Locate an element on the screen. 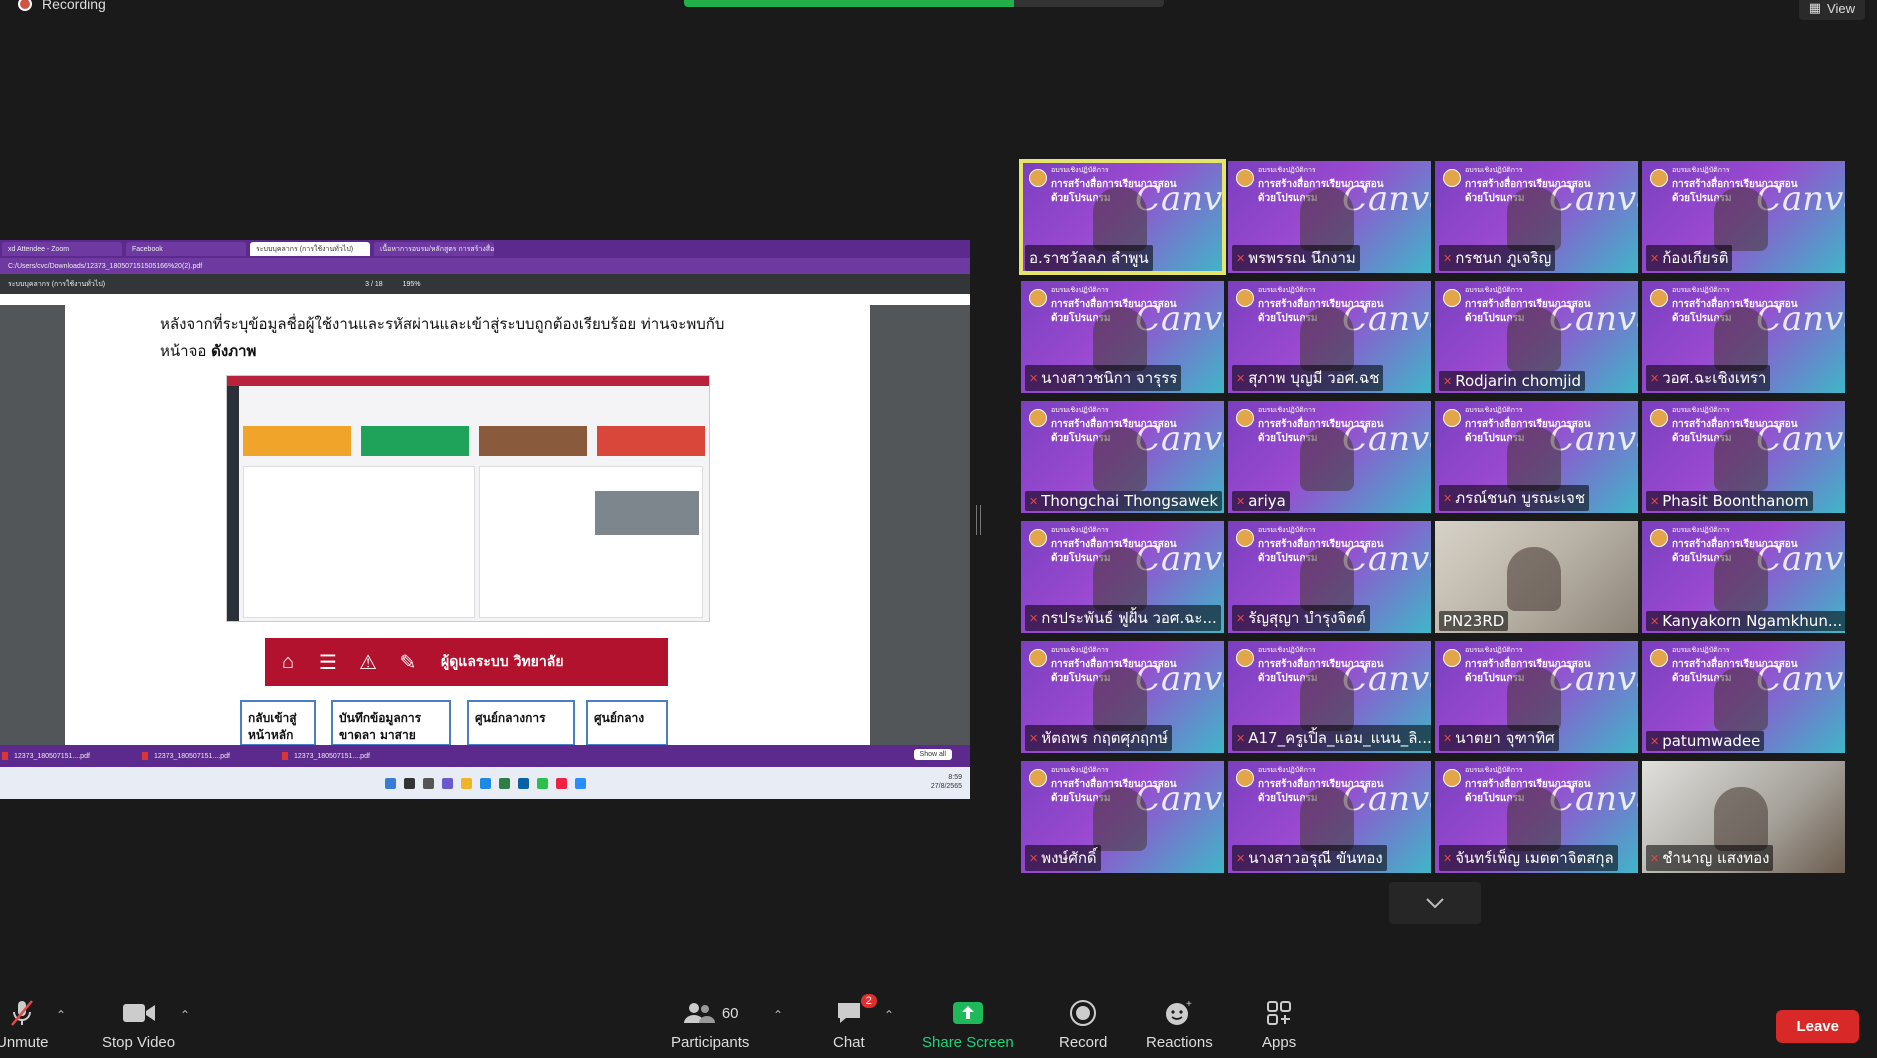  stop-video-button: Stop Video is located at coordinates (138, 1024).